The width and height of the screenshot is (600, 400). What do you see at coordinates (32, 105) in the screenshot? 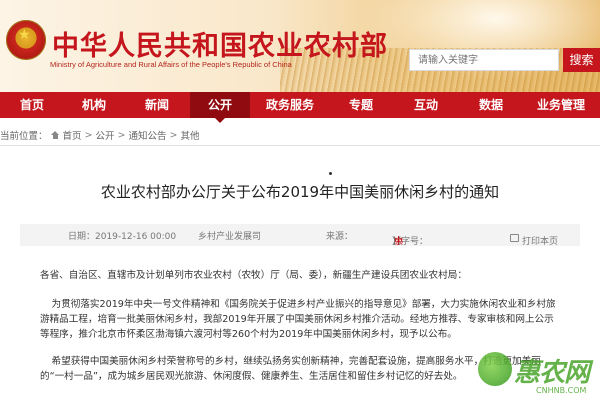
I see `nav-item-home: 首页` at bounding box center [32, 105].